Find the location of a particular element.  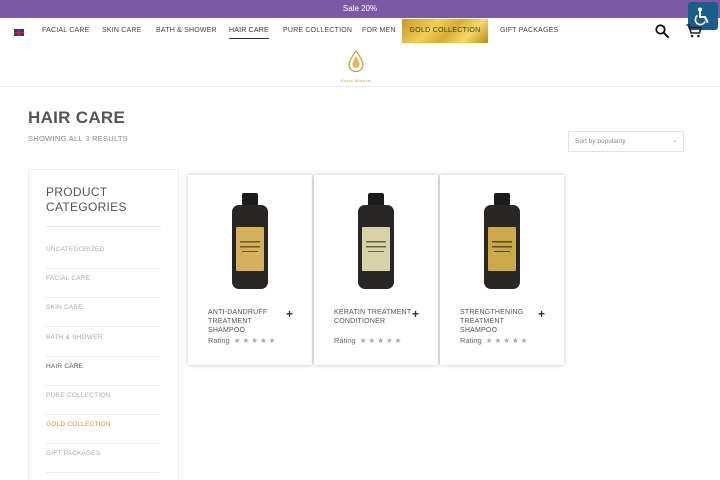

chevron-down-icon: ⌄ is located at coordinates (674, 141).